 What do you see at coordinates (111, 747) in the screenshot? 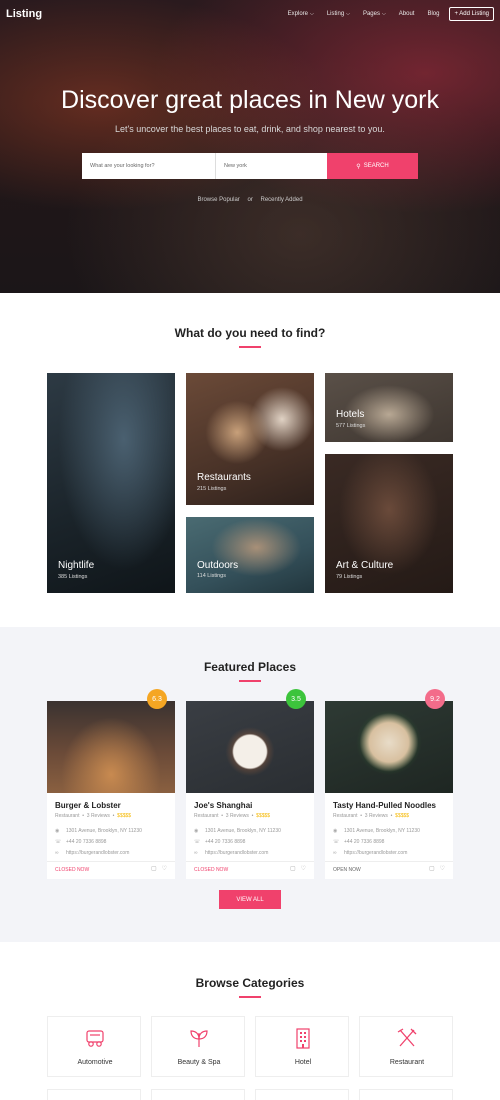
I see `place-image` at bounding box center [111, 747].